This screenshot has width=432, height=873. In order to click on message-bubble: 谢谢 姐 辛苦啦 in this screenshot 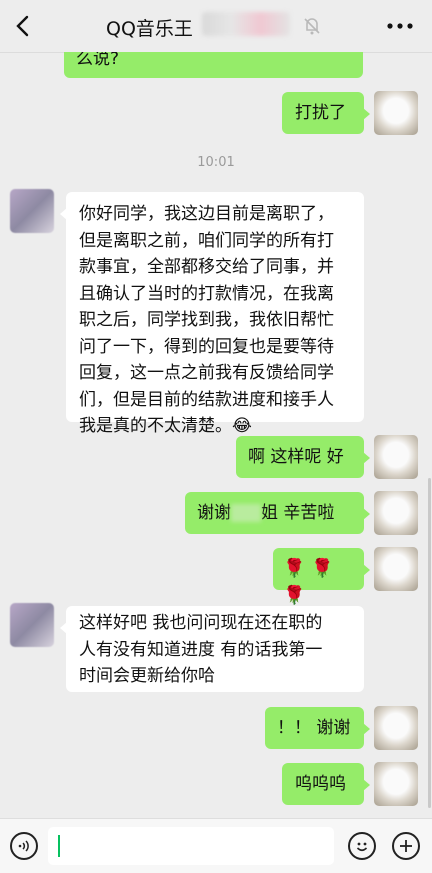, I will do `click(277, 513)`.